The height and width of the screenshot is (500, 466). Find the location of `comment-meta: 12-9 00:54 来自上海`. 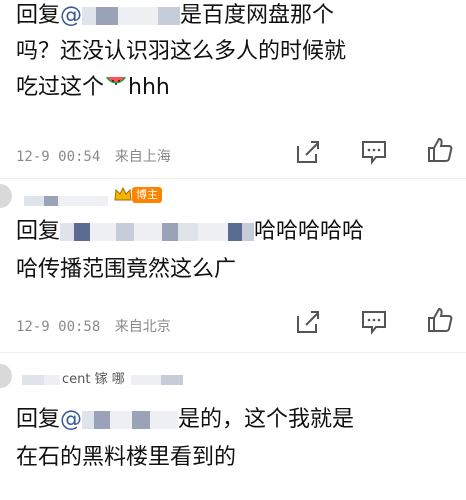

comment-meta: 12-9 00:54 来自上海 is located at coordinates (93, 156).